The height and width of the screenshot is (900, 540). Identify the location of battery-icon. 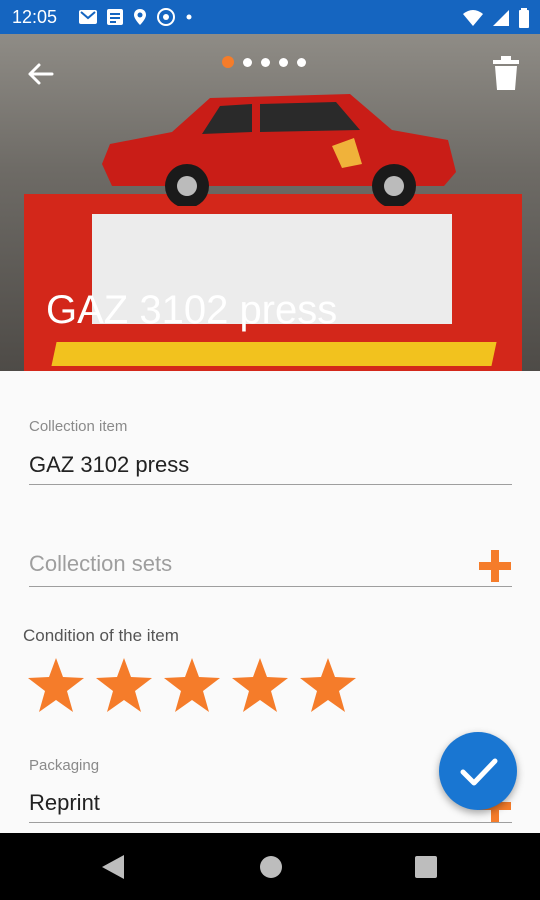
(524, 18).